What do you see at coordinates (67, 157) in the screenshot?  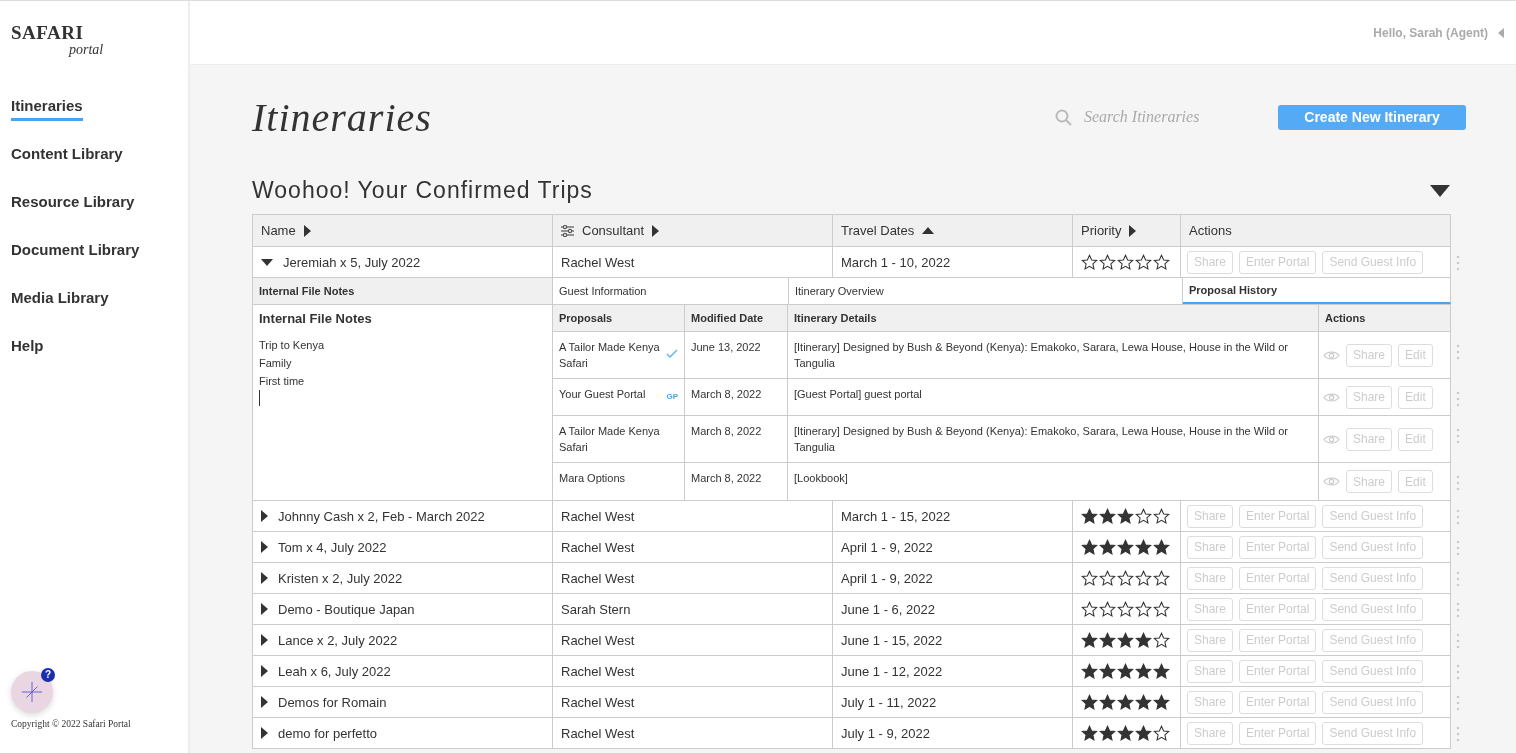 I see `nav-link: Content Library` at bounding box center [67, 157].